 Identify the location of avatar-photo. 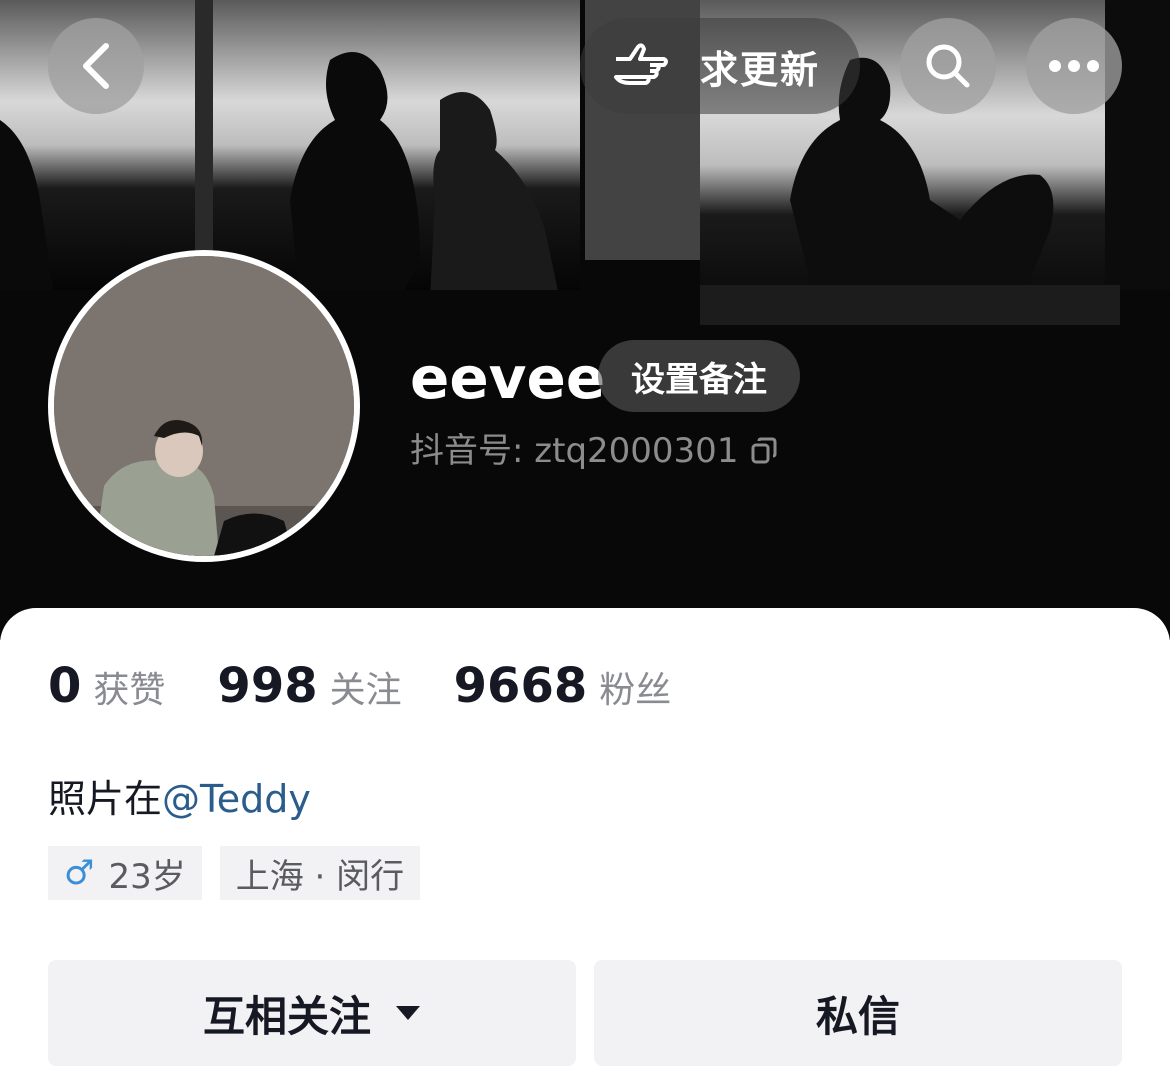
(204, 406).